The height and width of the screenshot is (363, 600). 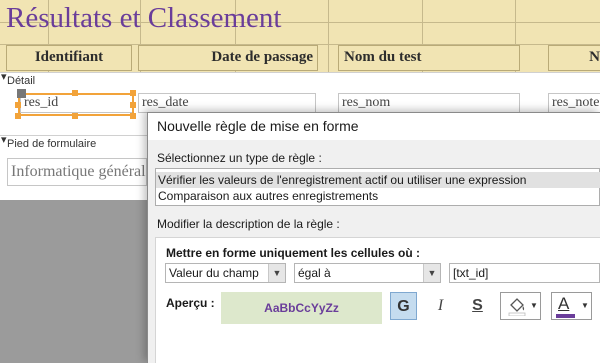 What do you see at coordinates (21, 81) in the screenshot?
I see `detail-section-label: Détail` at bounding box center [21, 81].